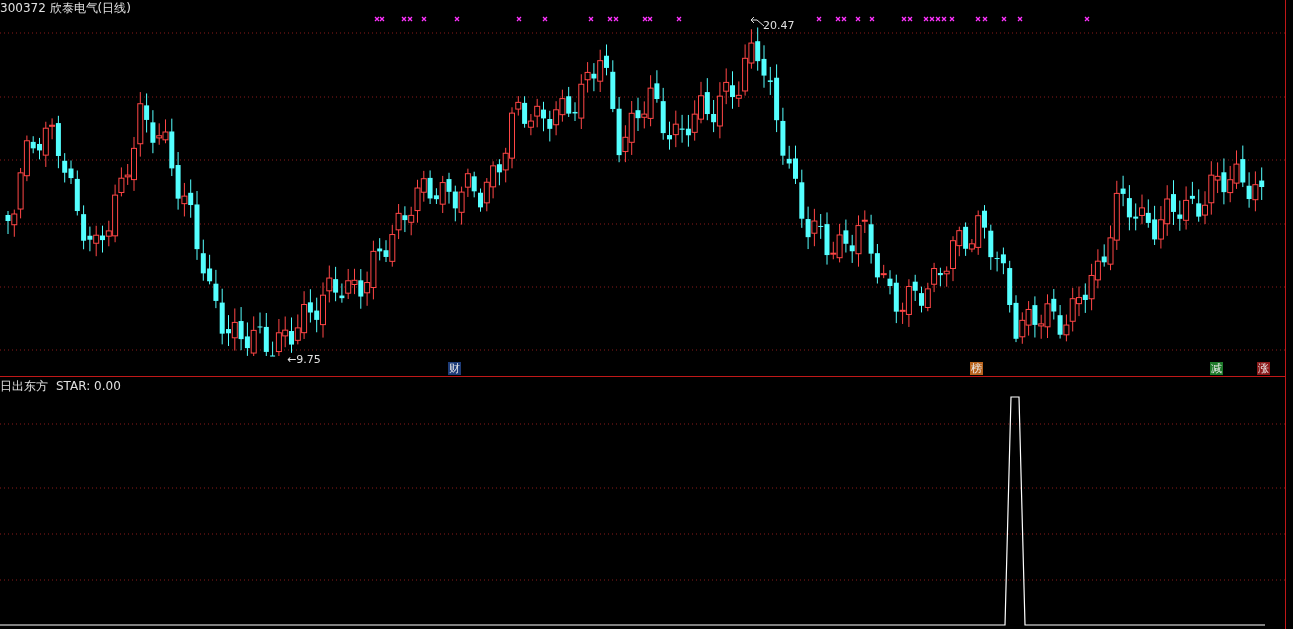 The height and width of the screenshot is (629, 1293). Describe the element at coordinates (454, 368) in the screenshot. I see `event-marker: 财` at that location.